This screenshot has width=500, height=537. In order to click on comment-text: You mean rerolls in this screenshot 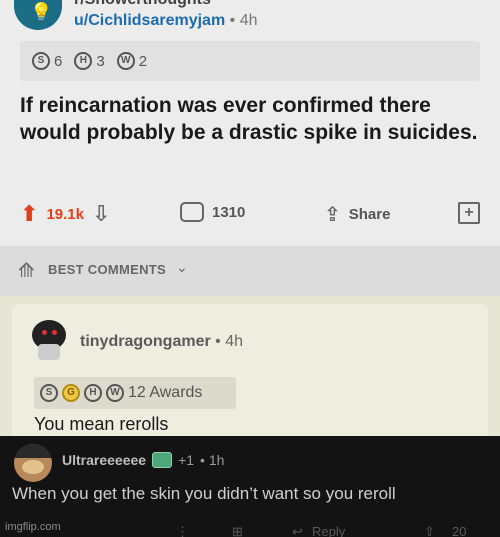, I will do `click(101, 424)`.